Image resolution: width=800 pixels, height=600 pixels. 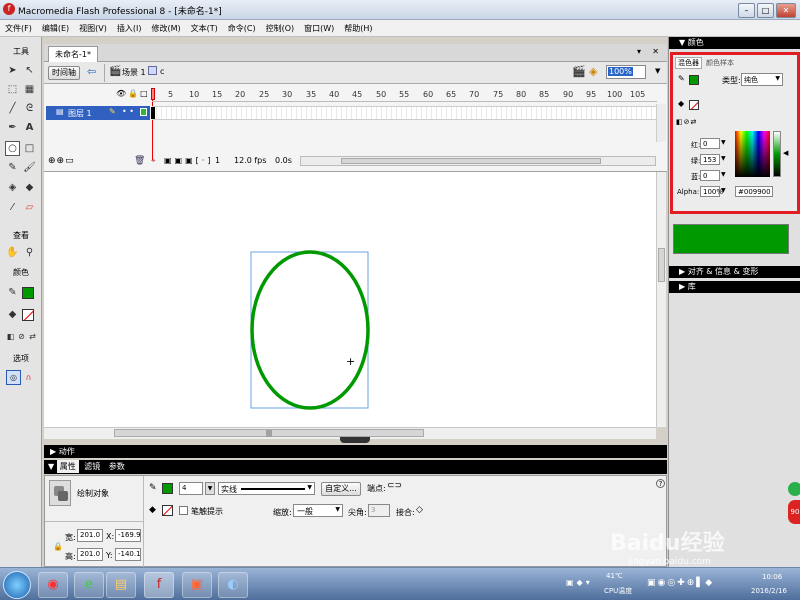 I want to click on object-drawing-icon: ◎, so click(x=13, y=377).